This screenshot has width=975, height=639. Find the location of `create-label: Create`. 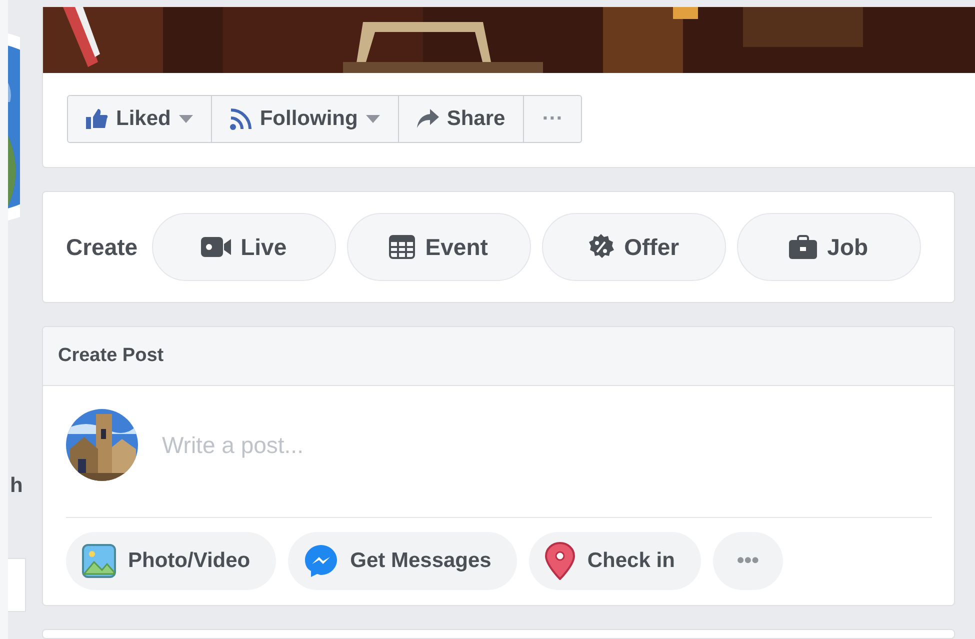

create-label: Create is located at coordinates (102, 247).